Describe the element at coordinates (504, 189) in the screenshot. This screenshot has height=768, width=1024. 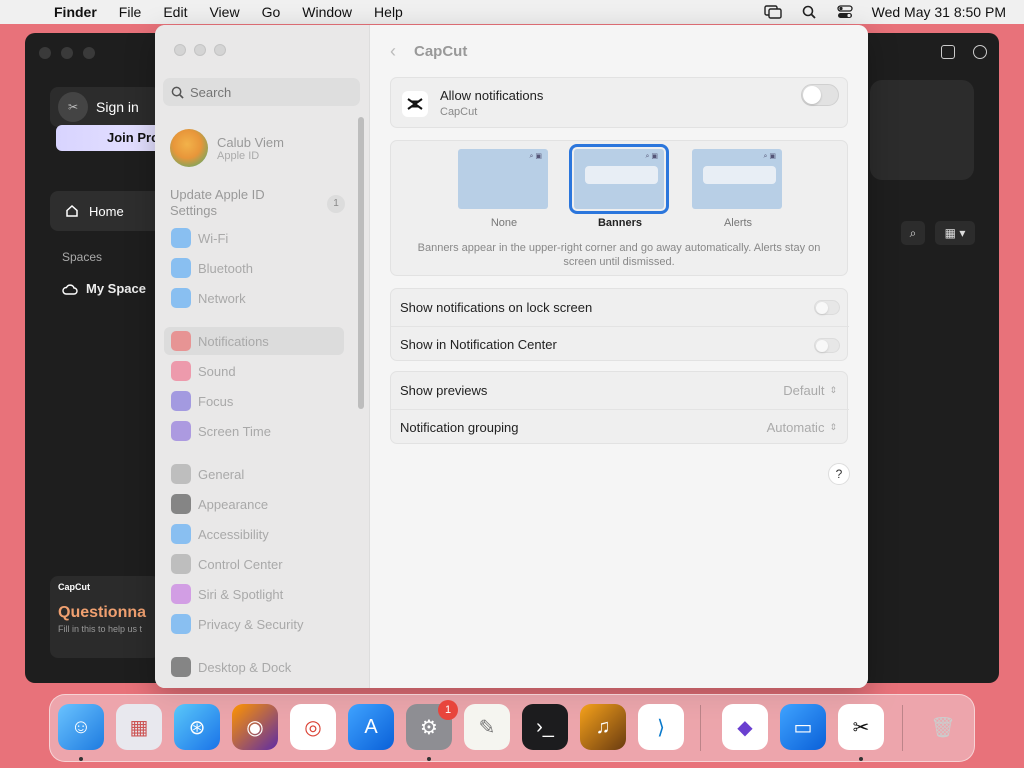
I see `style-option-none: ⌕ ▣ None` at that location.